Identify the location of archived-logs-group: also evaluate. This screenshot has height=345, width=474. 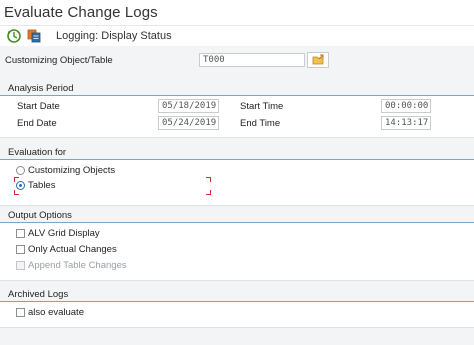
(237, 315).